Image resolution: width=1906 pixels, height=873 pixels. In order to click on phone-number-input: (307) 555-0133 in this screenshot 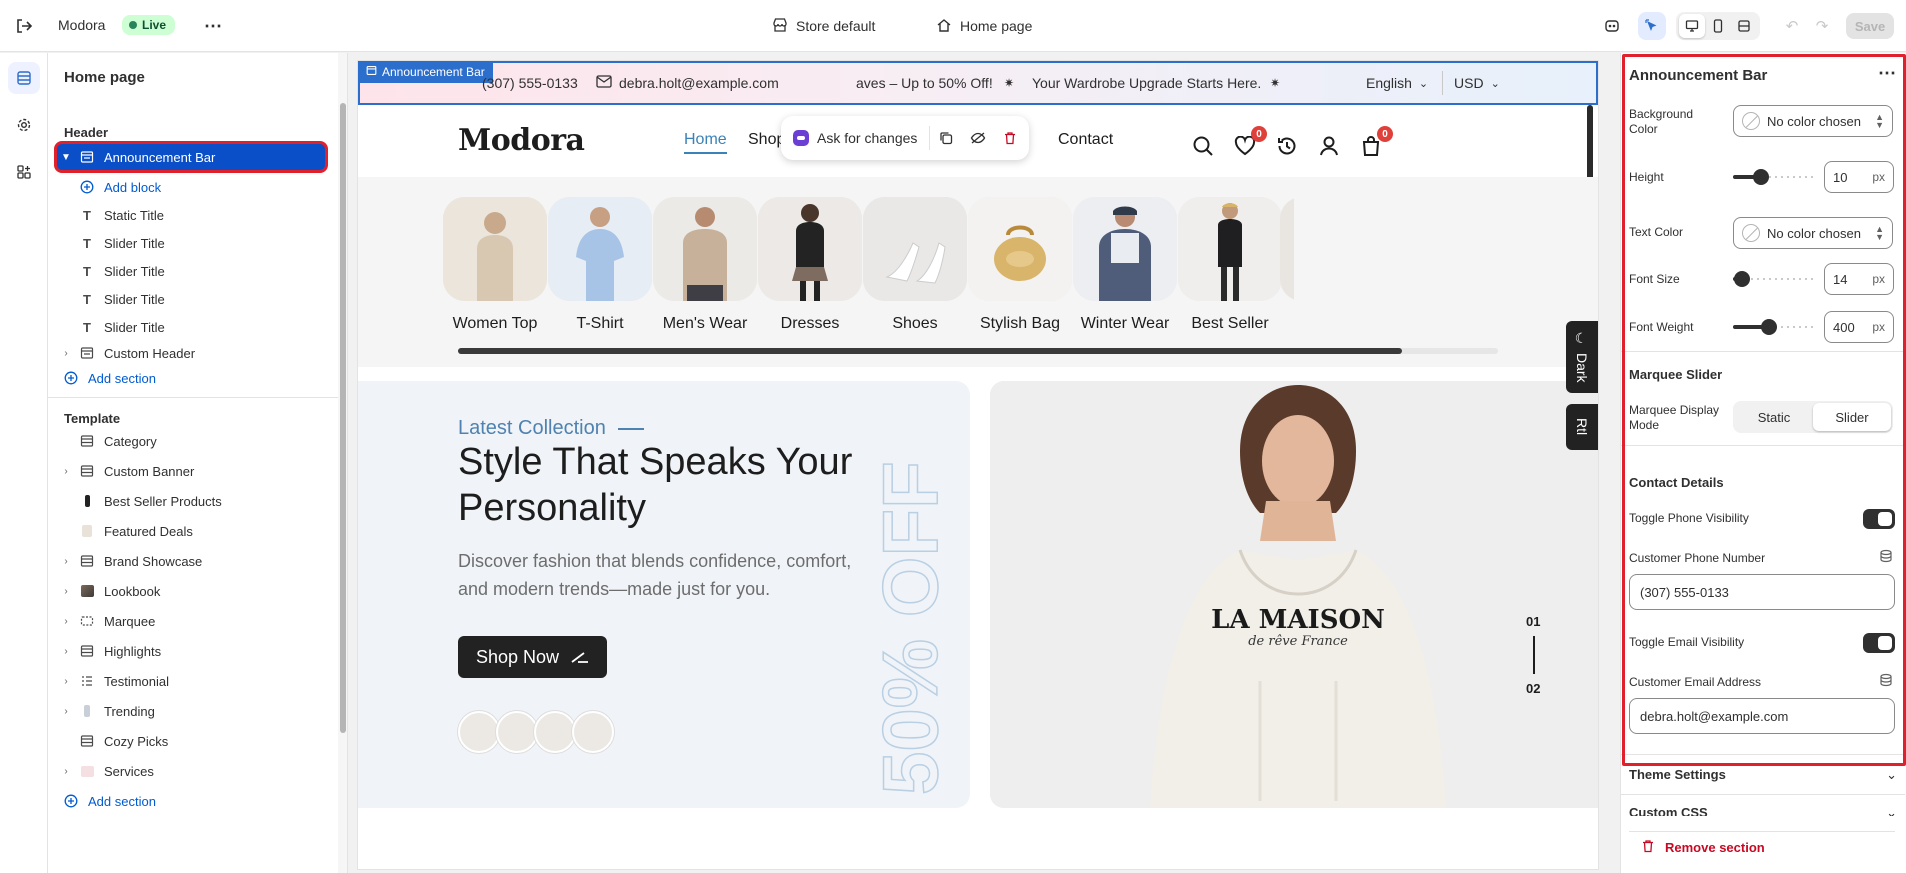, I will do `click(1762, 592)`.